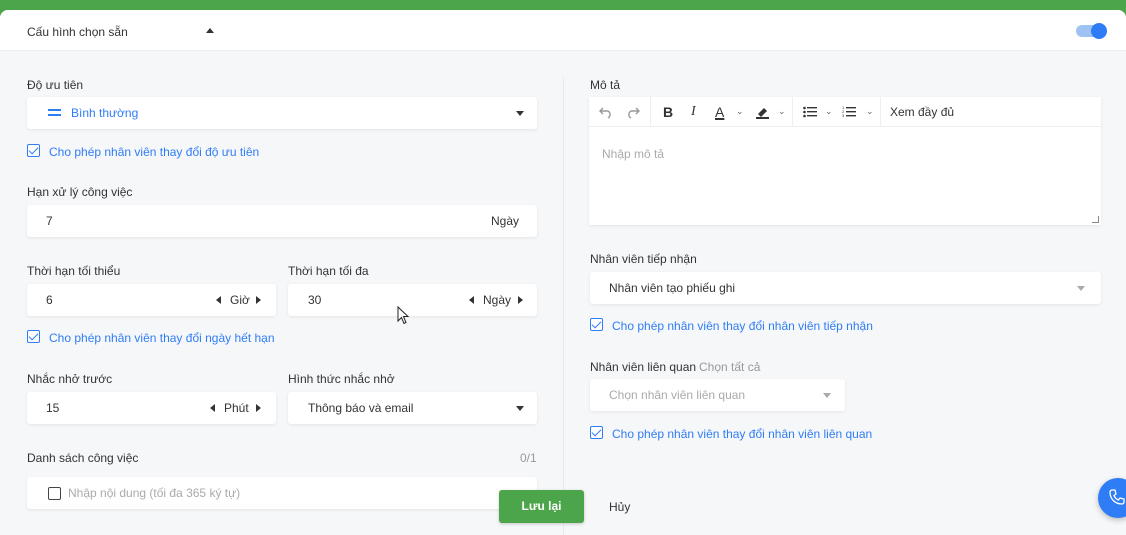 The height and width of the screenshot is (535, 1126). Describe the element at coordinates (341, 379) in the screenshot. I see `remind-method-label: Hình thức nhắc nhở` at that location.